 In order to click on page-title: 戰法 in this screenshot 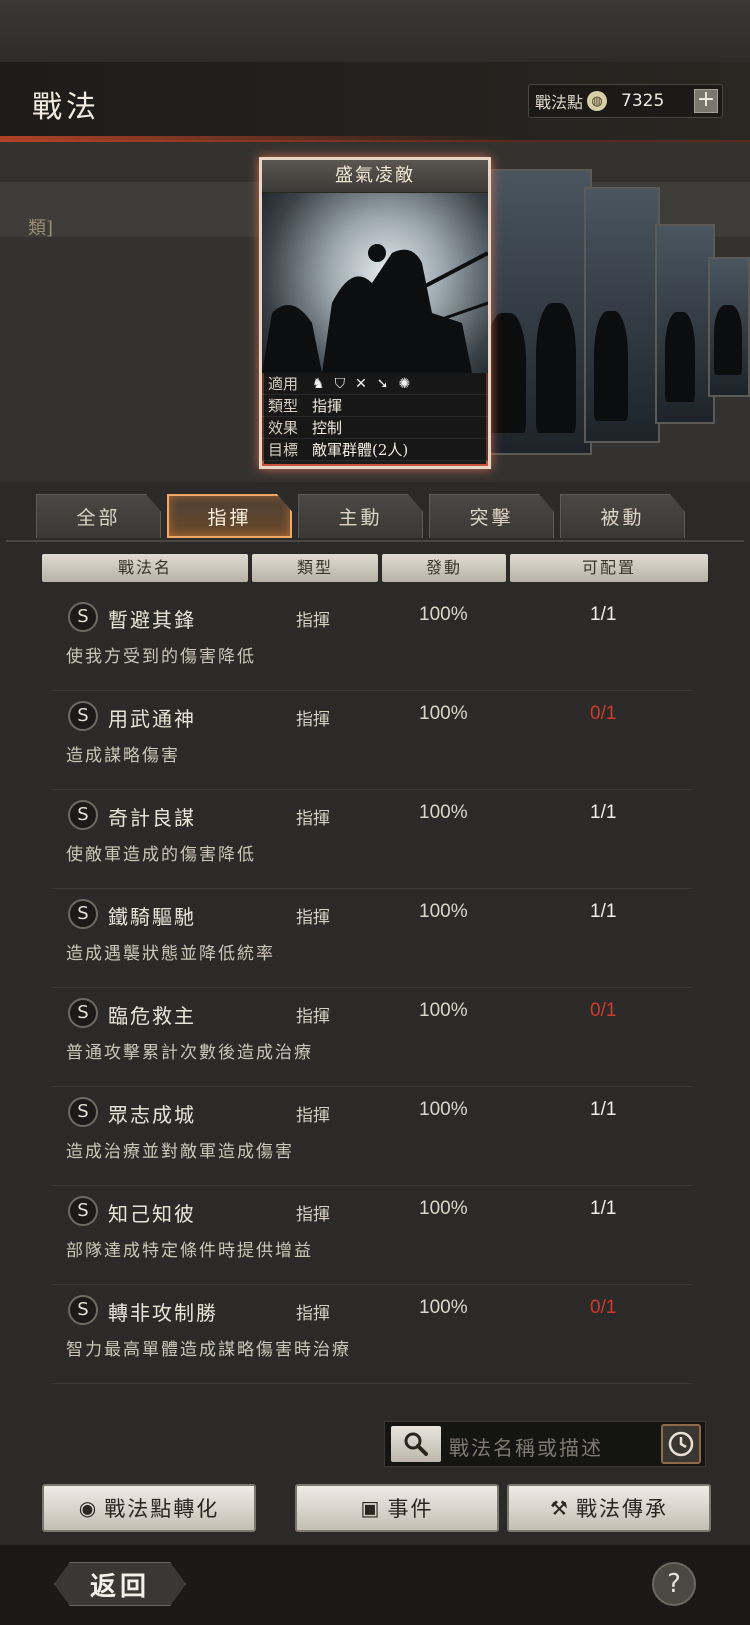, I will do `click(66, 107)`.